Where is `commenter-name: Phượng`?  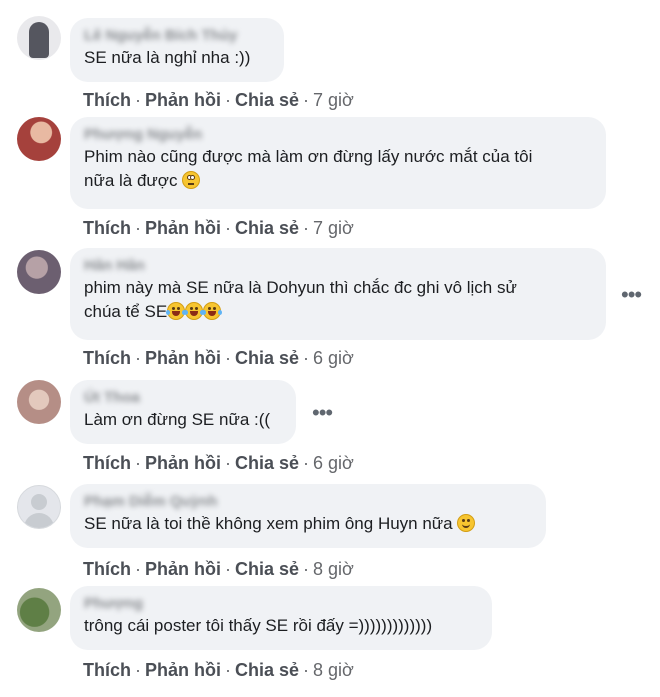
commenter-name: Phượng is located at coordinates (281, 604).